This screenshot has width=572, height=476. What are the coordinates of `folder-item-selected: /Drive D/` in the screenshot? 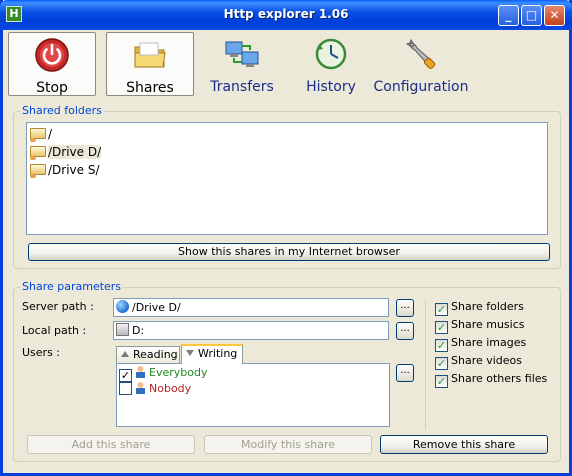 It's located at (66, 152).